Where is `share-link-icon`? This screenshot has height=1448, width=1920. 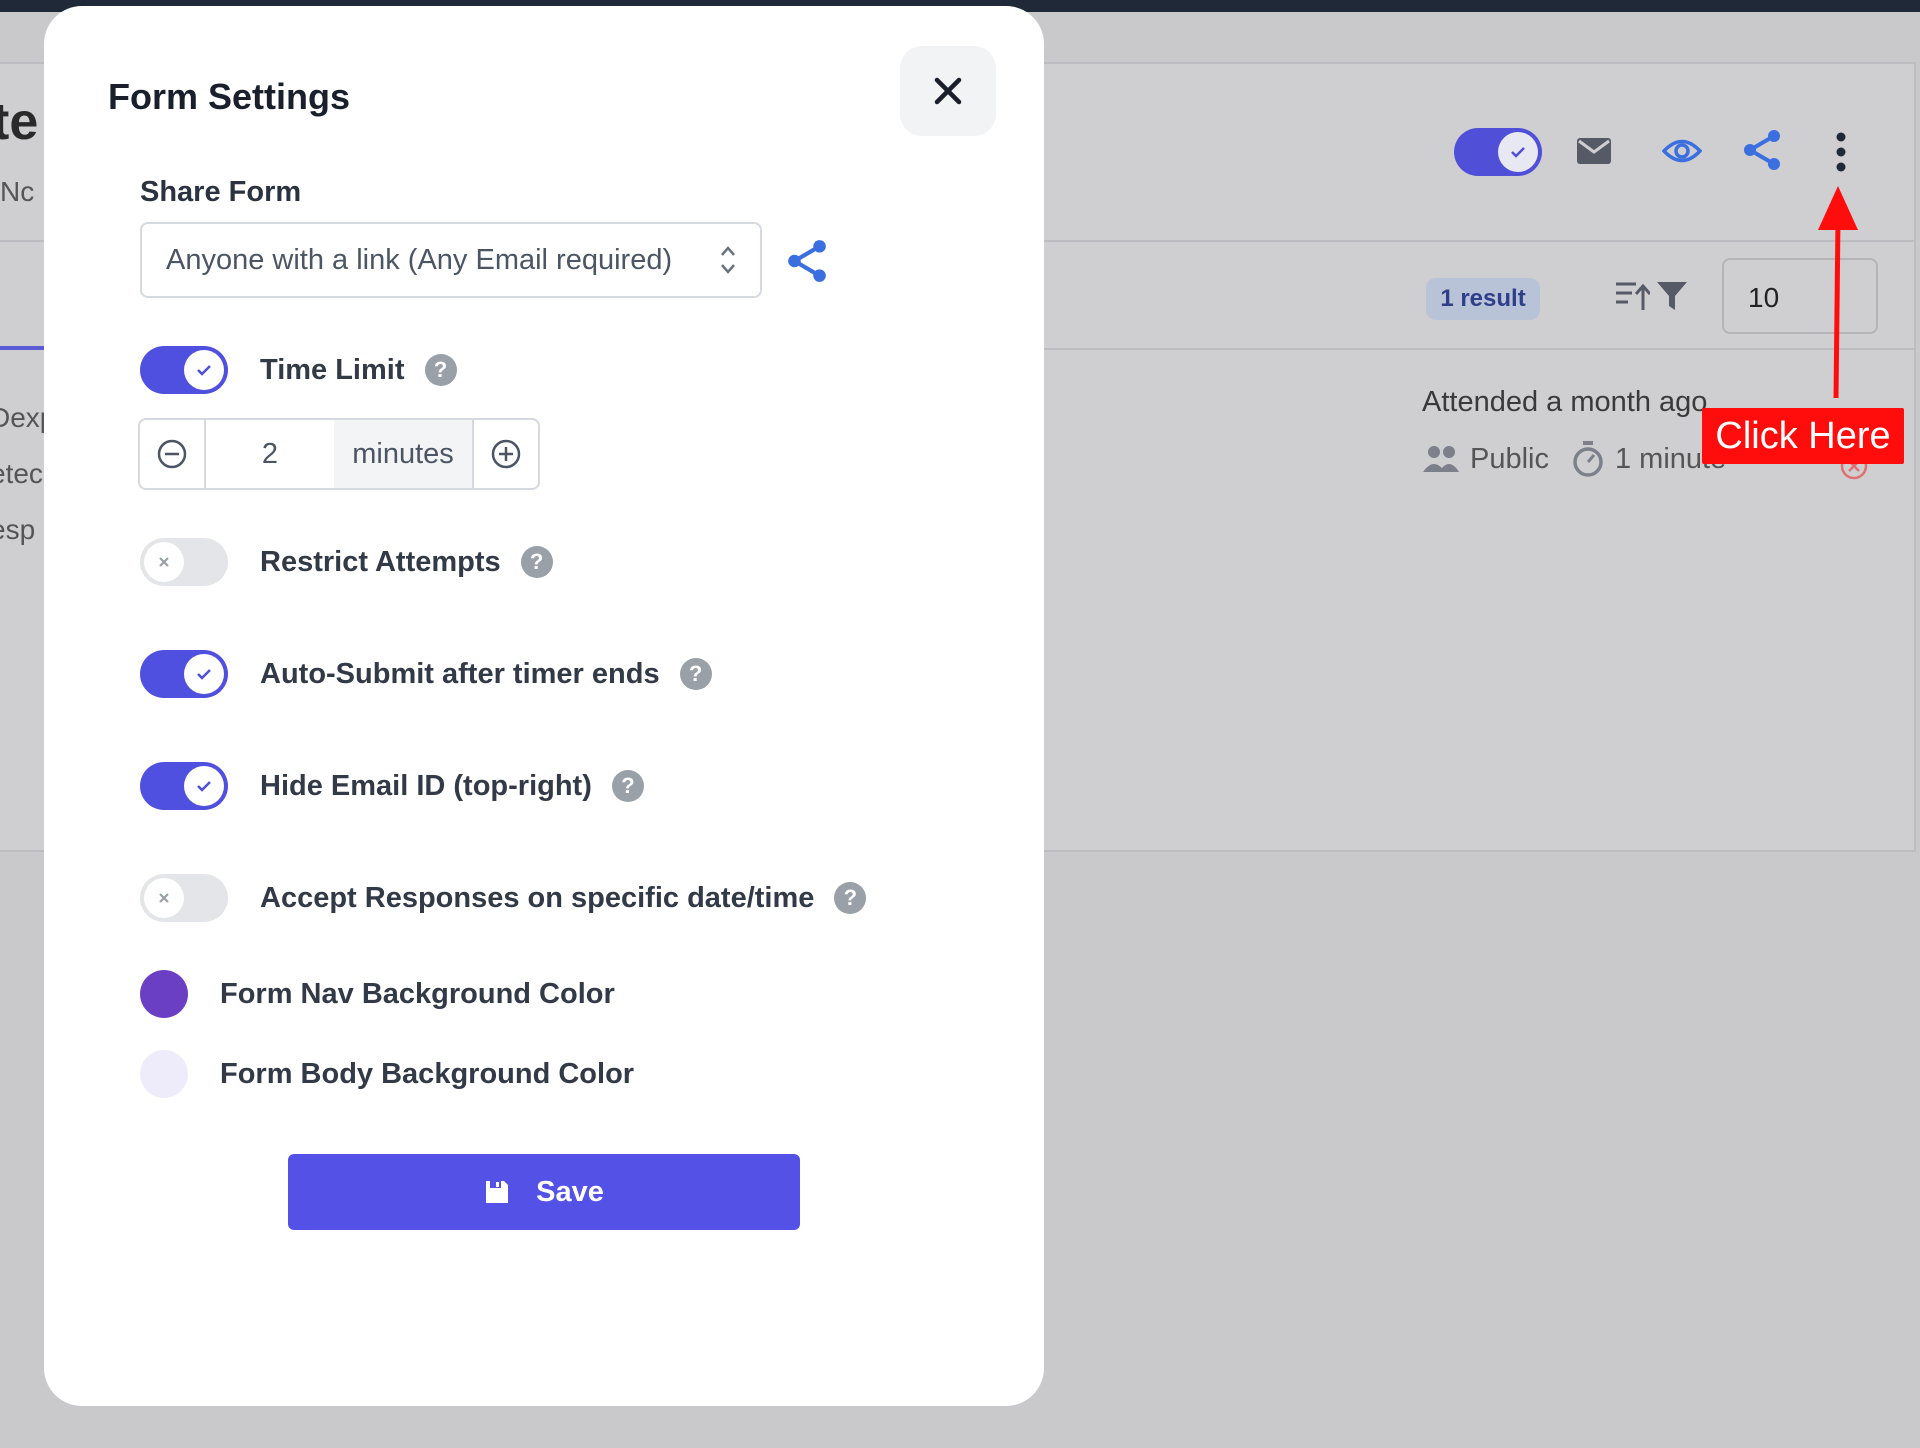 share-link-icon is located at coordinates (807, 261).